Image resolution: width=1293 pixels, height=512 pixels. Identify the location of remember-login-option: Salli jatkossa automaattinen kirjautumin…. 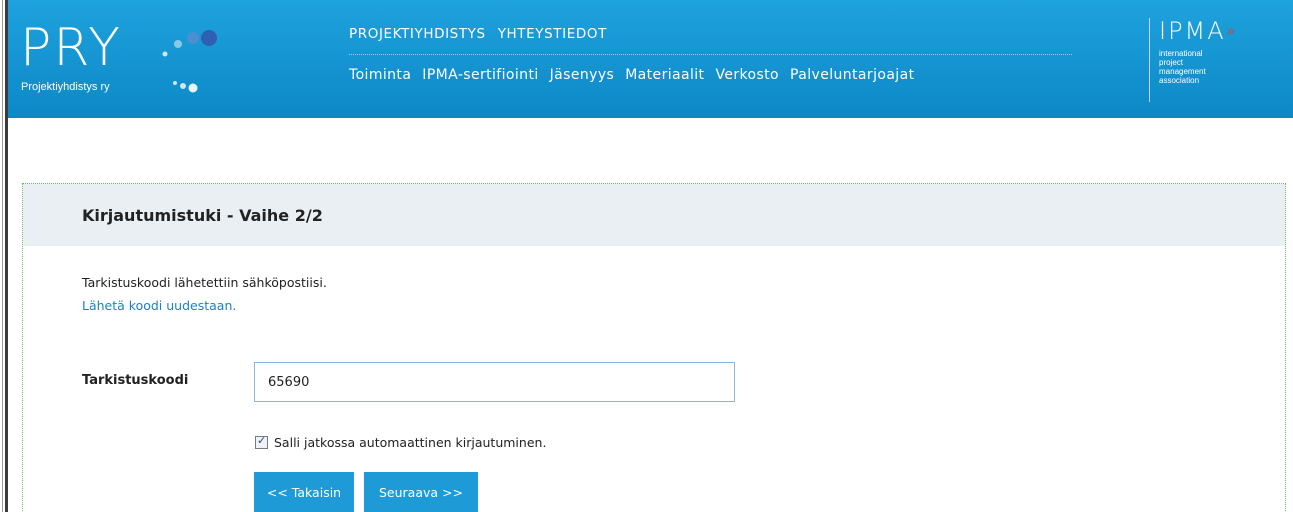
(401, 442).